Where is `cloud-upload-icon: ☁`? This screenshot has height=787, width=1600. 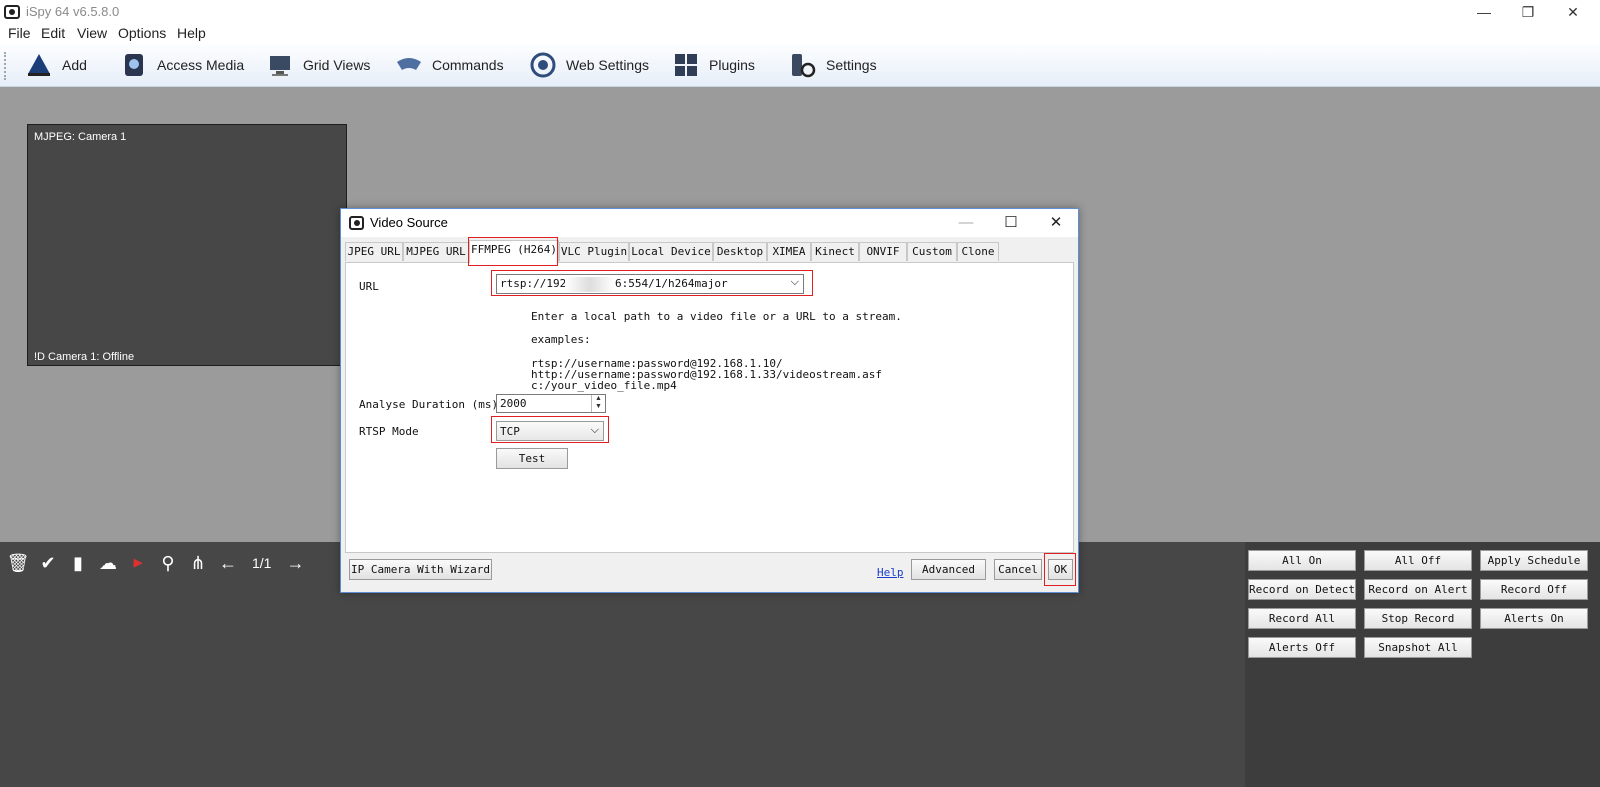 cloud-upload-icon: ☁ is located at coordinates (108, 563).